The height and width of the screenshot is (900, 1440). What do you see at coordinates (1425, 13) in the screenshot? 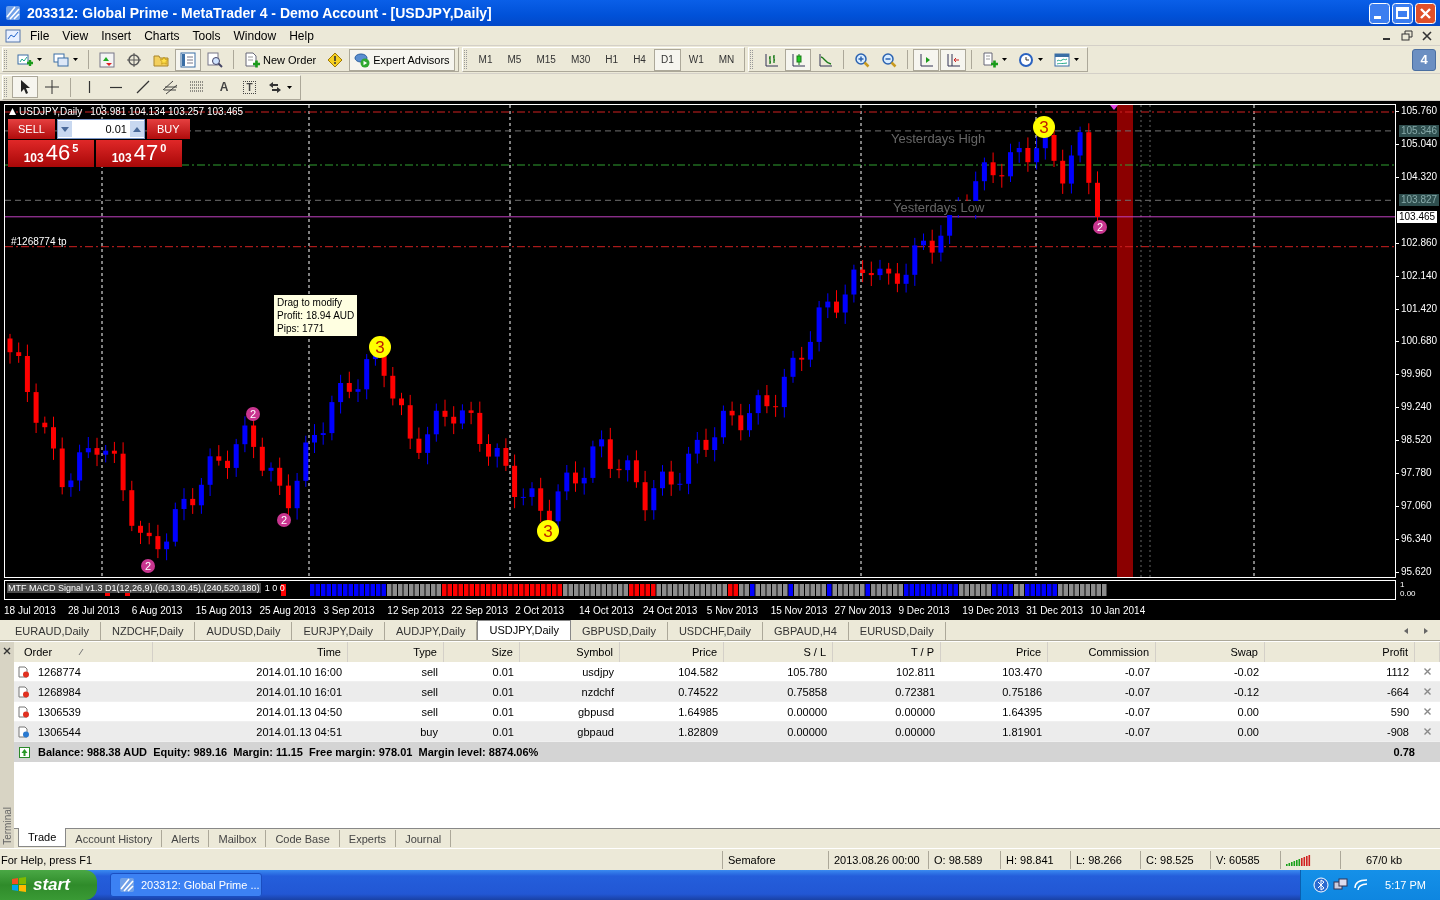
I see `close-button` at bounding box center [1425, 13].